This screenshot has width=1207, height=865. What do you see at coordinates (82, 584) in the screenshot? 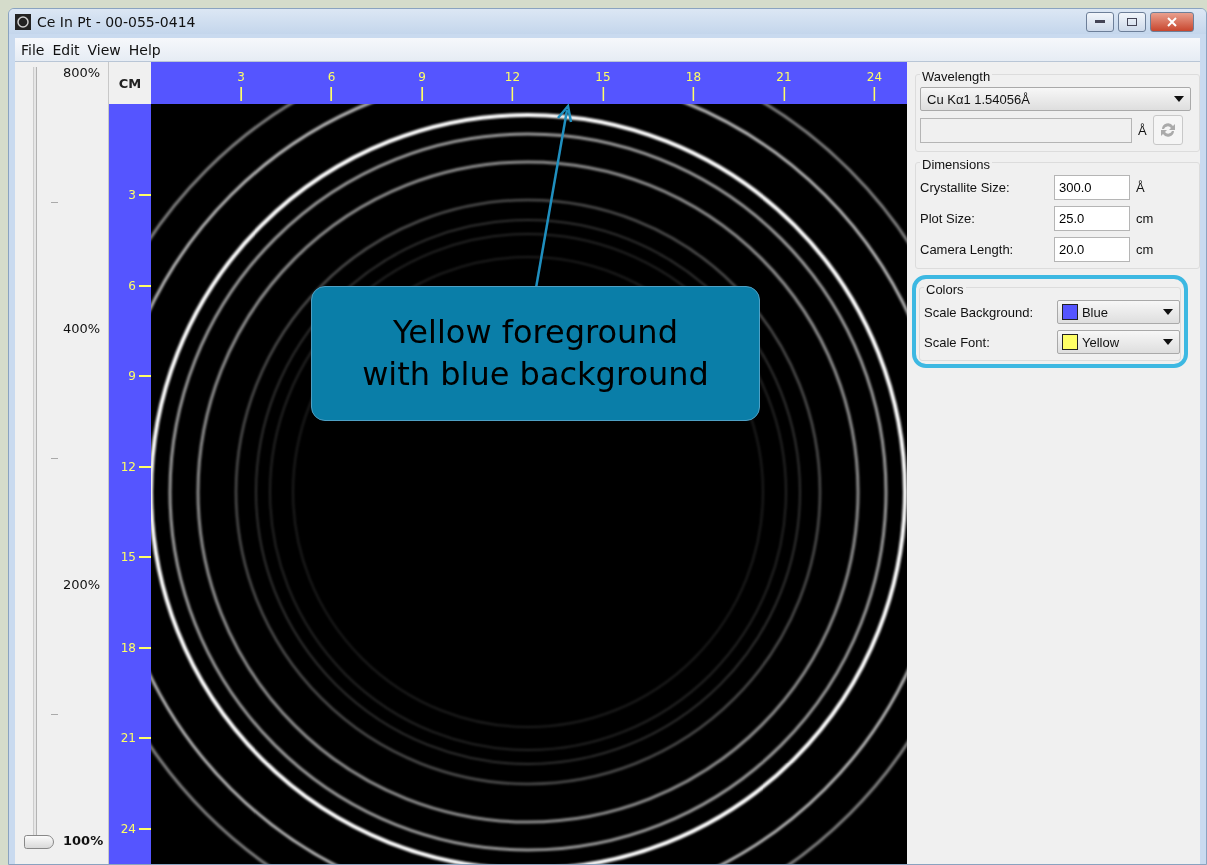
I see `zoom-label: 200%` at bounding box center [82, 584].